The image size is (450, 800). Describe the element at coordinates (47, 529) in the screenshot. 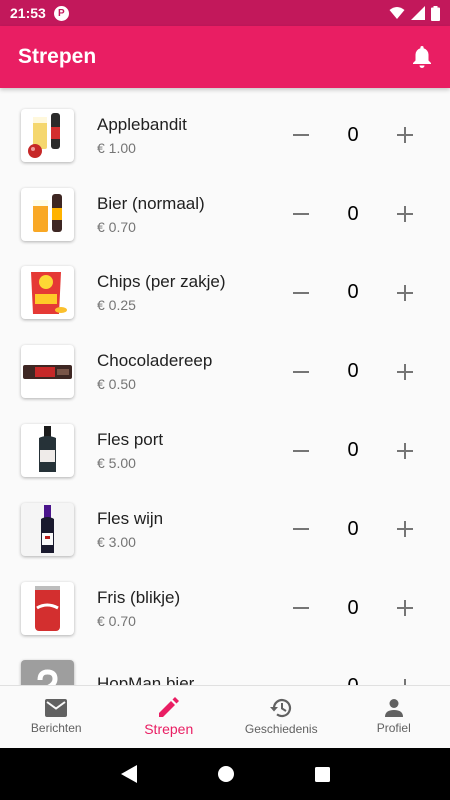

I see `wine-bottle-image` at that location.